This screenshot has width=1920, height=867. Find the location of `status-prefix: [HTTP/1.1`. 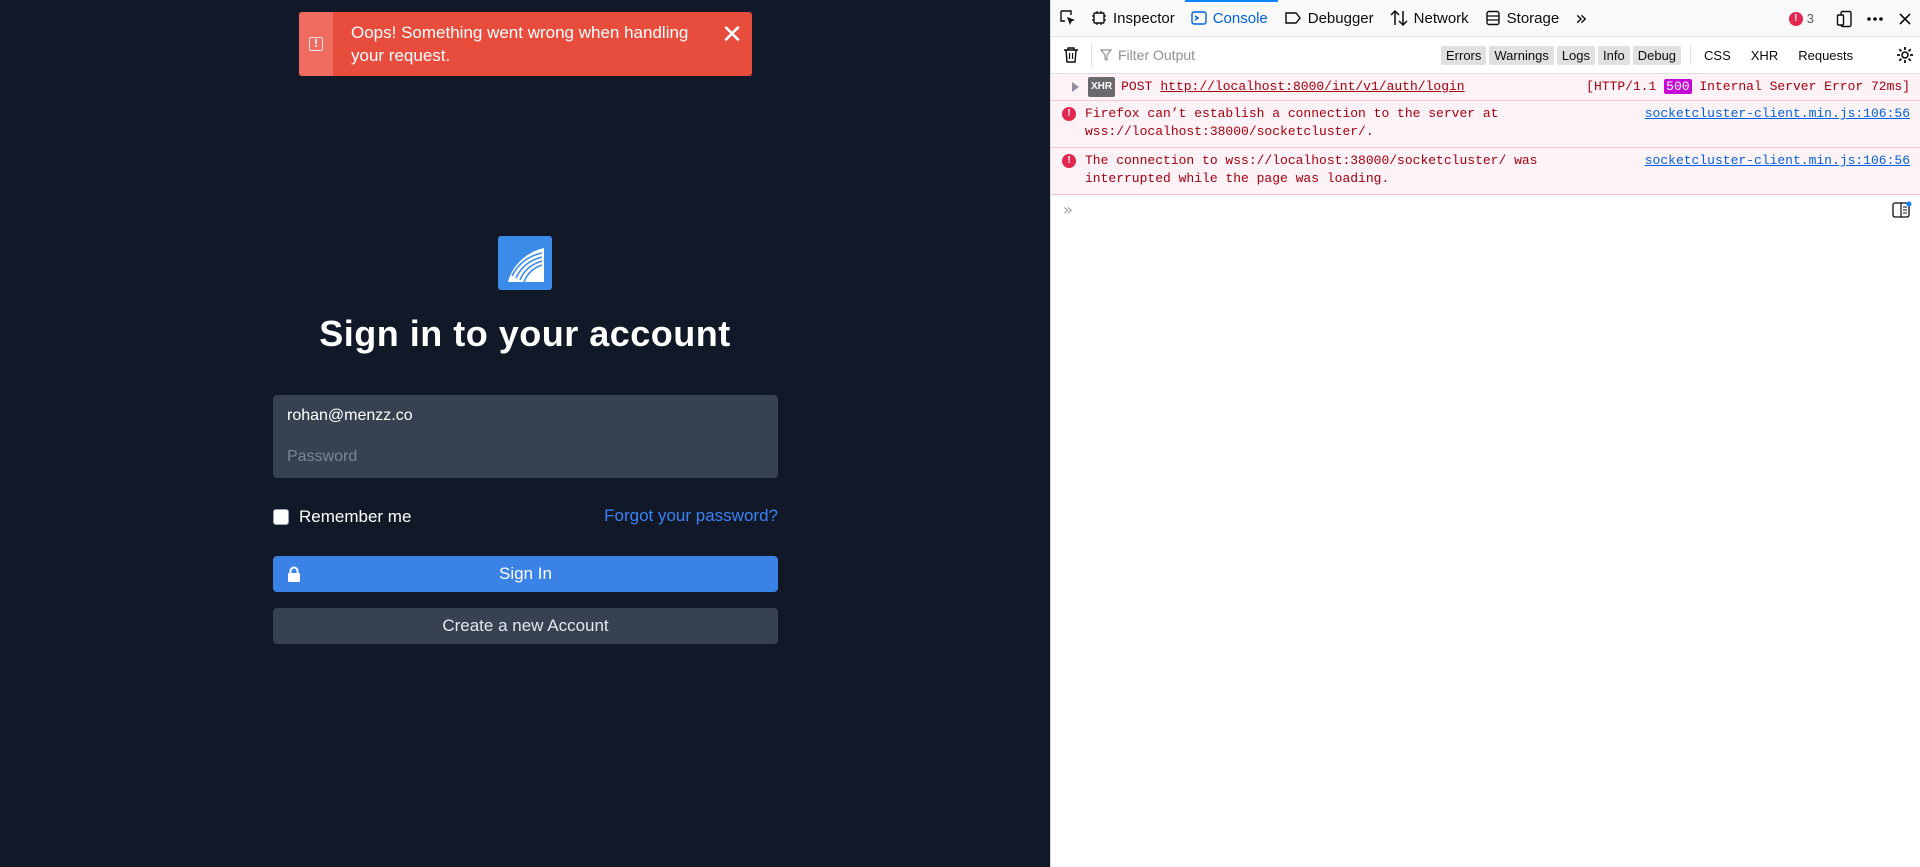

status-prefix: [HTTP/1.1 is located at coordinates (1625, 86).